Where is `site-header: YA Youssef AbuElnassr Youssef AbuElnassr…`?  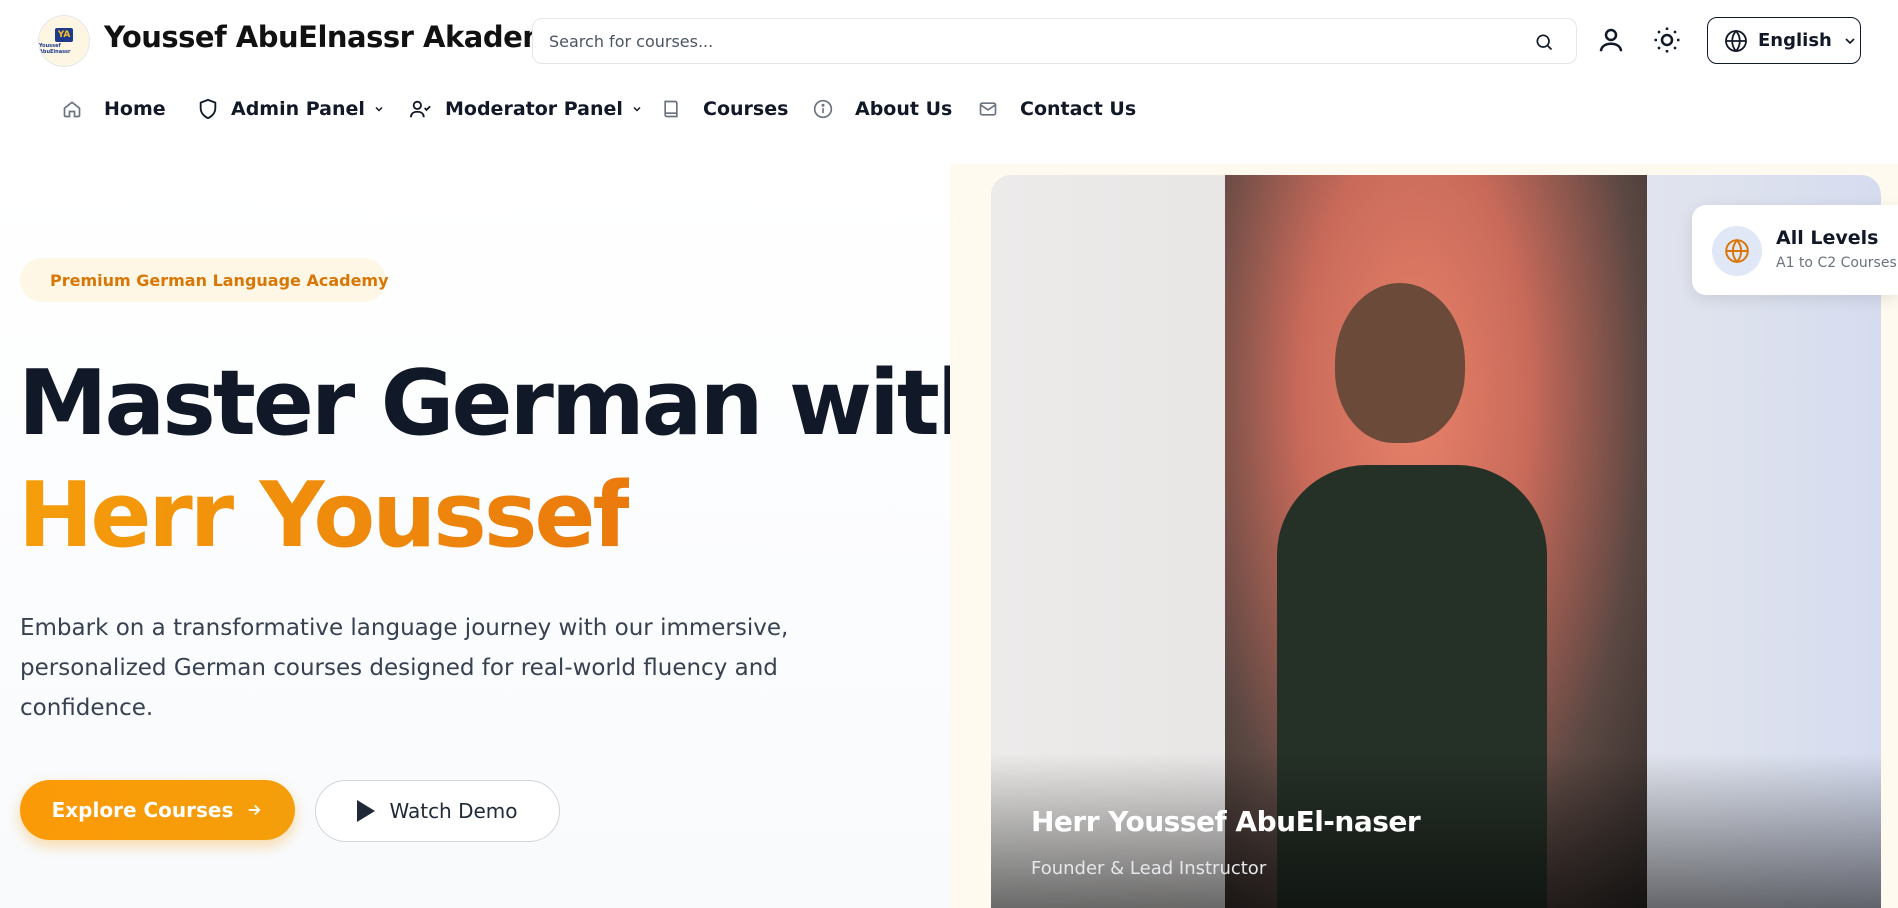
site-header: YA Youssef AbuElnassr Youssef AbuElnassr… is located at coordinates (949, 40).